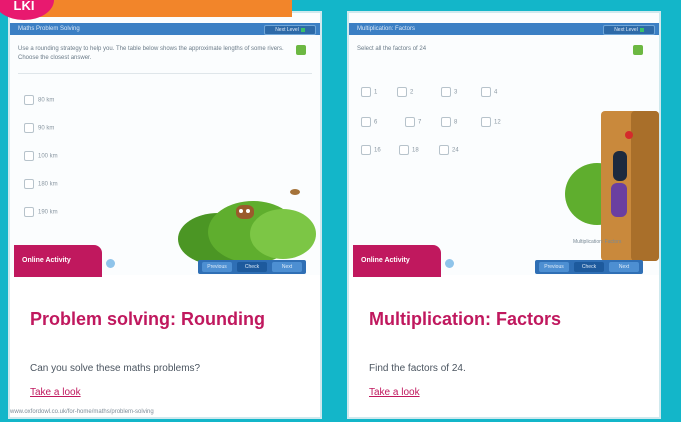 This screenshot has height=422, width=681. What do you see at coordinates (645, 186) in the screenshot?
I see `tree-illustration` at bounding box center [645, 186].